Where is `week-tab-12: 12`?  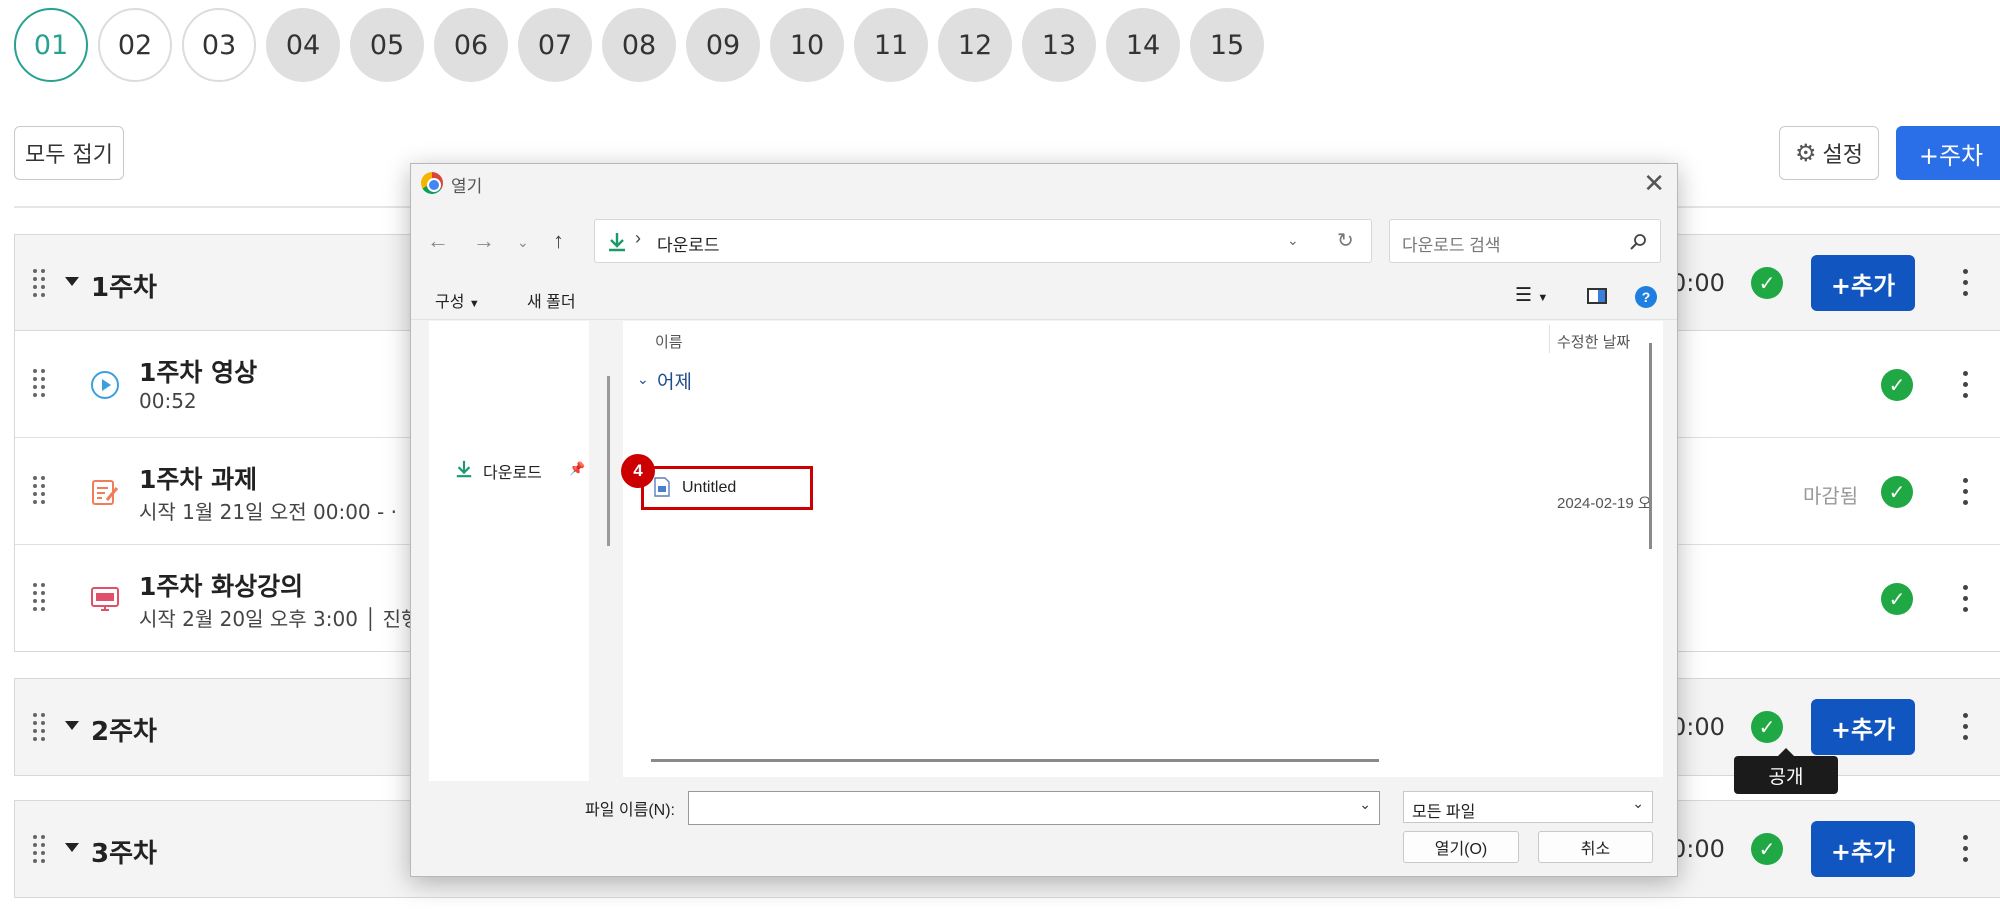
week-tab-12: 12 is located at coordinates (975, 45).